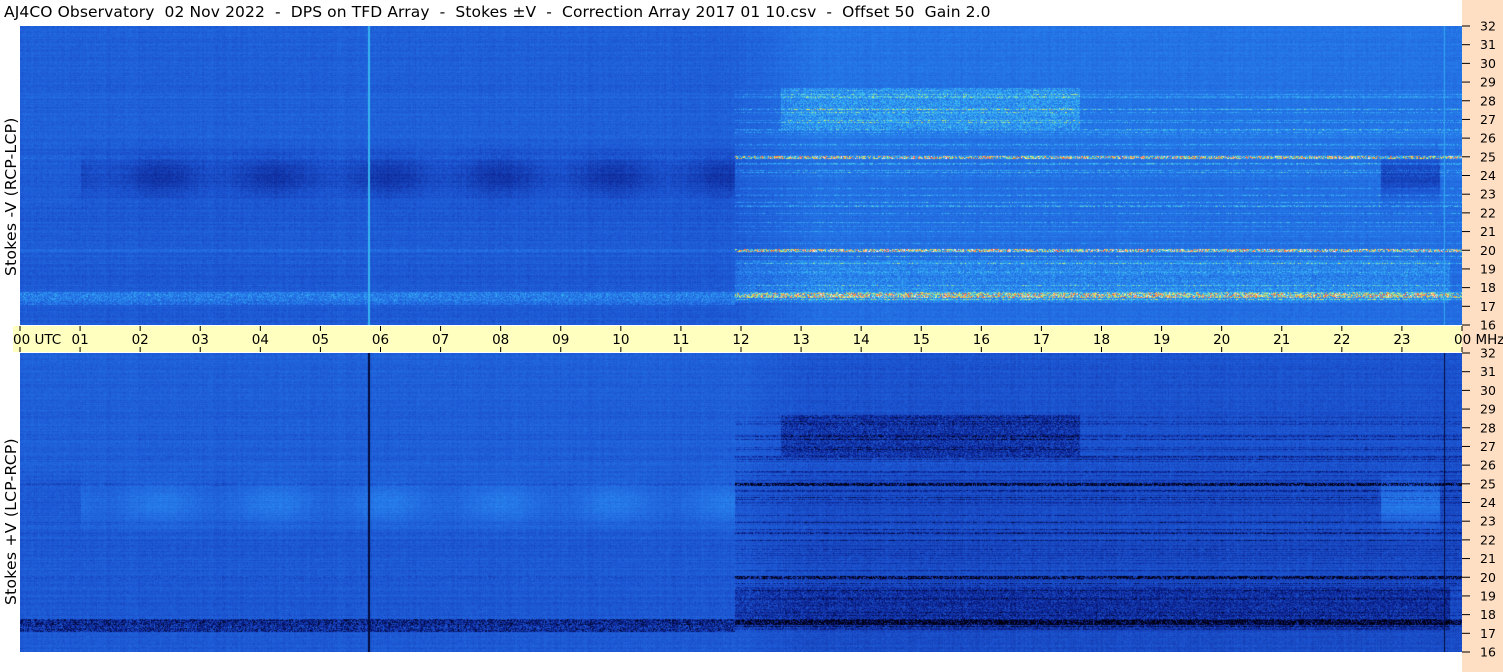 The width and height of the screenshot is (1503, 672). Describe the element at coordinates (1479, 503) in the screenshot. I see `frequency-ticks-bottom: 3231302928272625242322212019181716` at that location.